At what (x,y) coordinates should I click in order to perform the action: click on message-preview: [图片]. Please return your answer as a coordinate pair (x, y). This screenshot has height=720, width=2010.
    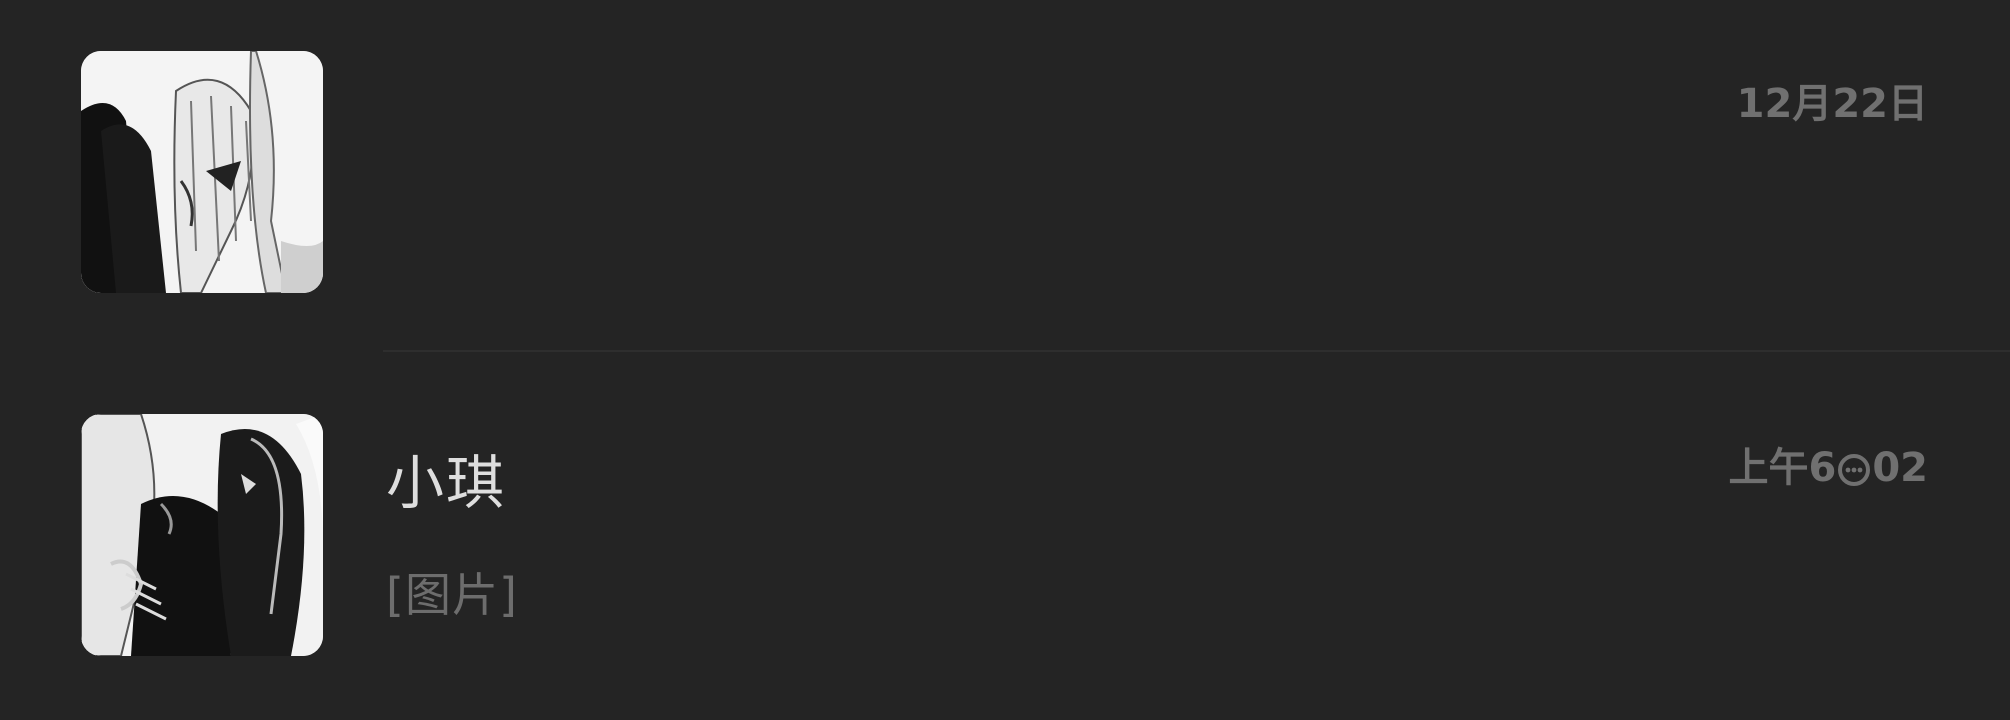
    Looking at the image, I should click on (452, 595).